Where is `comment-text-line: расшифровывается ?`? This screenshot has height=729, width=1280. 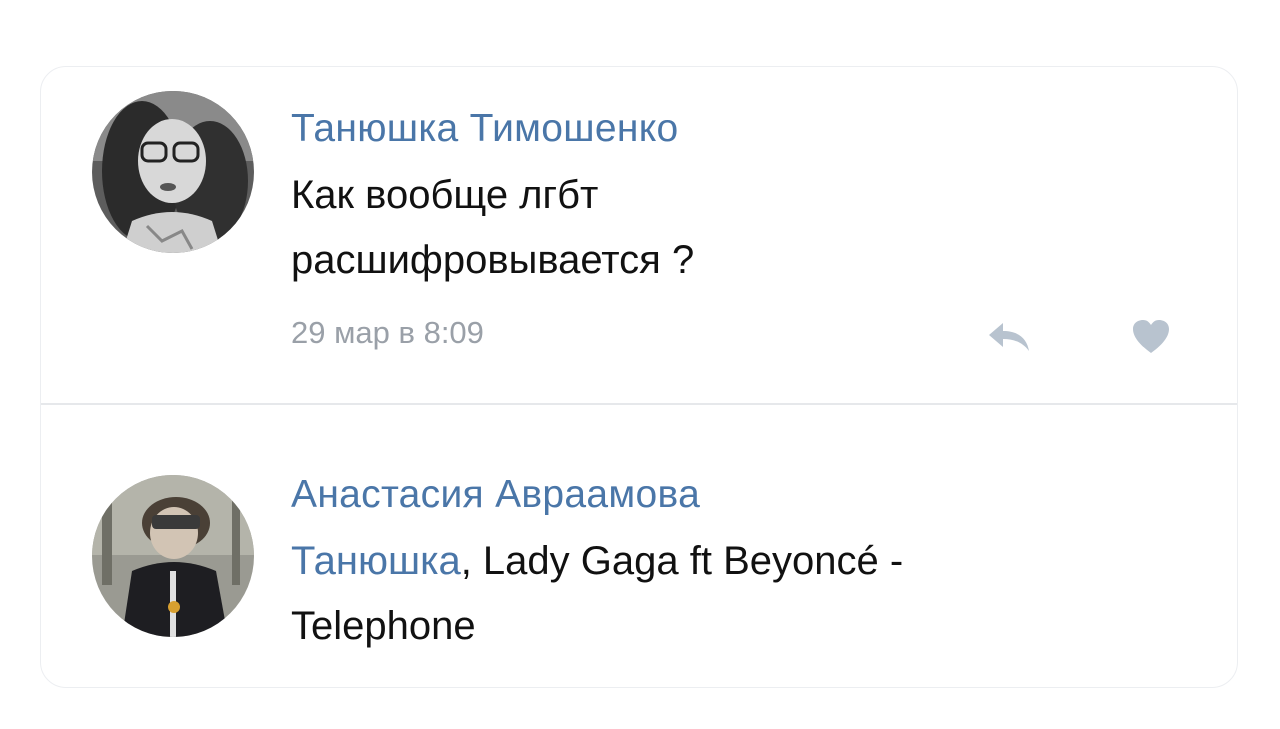 comment-text-line: расшифровывается ? is located at coordinates (493, 260).